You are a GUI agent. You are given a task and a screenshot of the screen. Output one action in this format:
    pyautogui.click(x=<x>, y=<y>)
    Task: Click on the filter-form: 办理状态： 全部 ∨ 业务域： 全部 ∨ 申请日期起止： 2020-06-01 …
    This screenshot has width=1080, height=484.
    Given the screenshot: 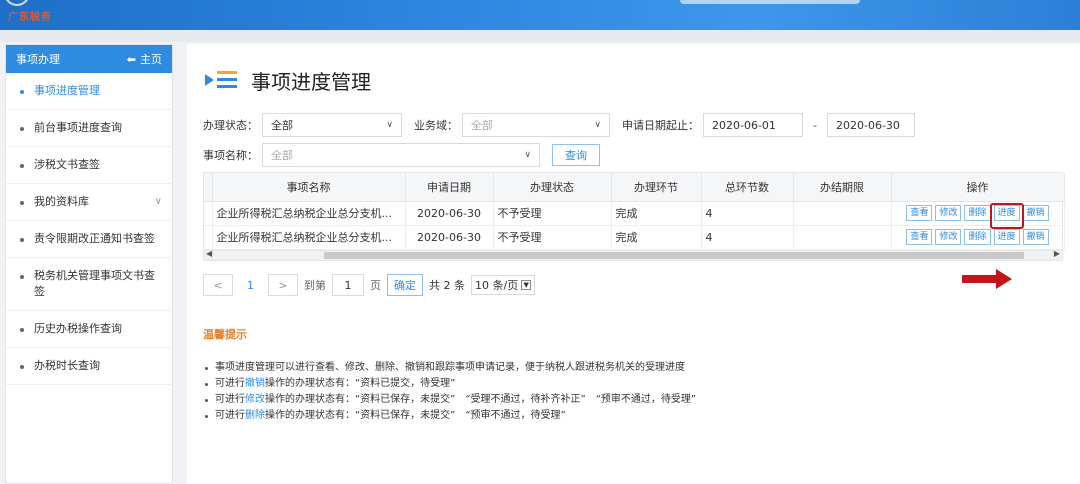 What is the action you would take?
    pyautogui.click(x=638, y=142)
    